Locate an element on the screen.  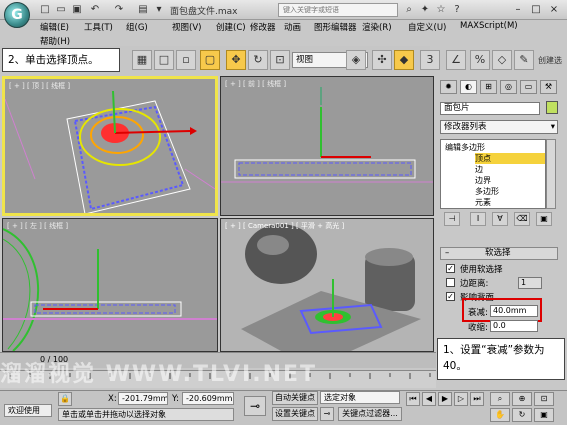
pivot-center-button: ◈ is located at coordinates (356, 60).